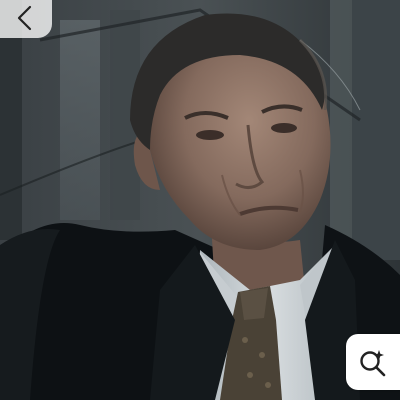 The width and height of the screenshot is (400, 400). I want to click on visual-search-button, so click(373, 362).